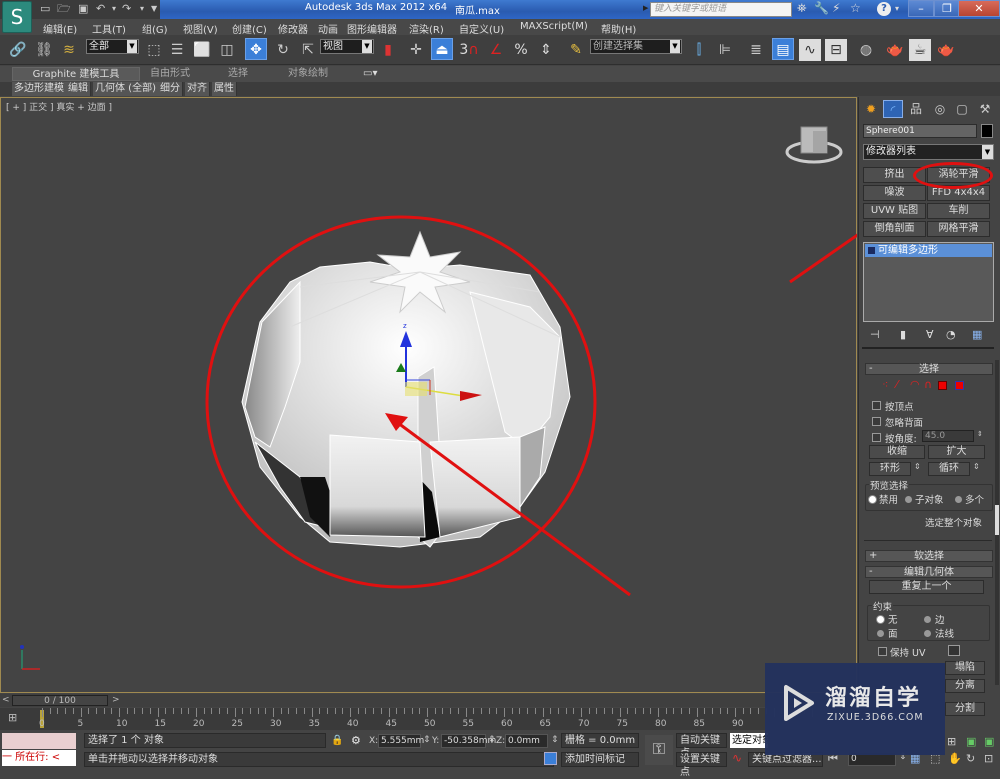 This screenshot has width=1000, height=779. I want to click on rollout-soft-selection-header: + 软选择, so click(929, 556).